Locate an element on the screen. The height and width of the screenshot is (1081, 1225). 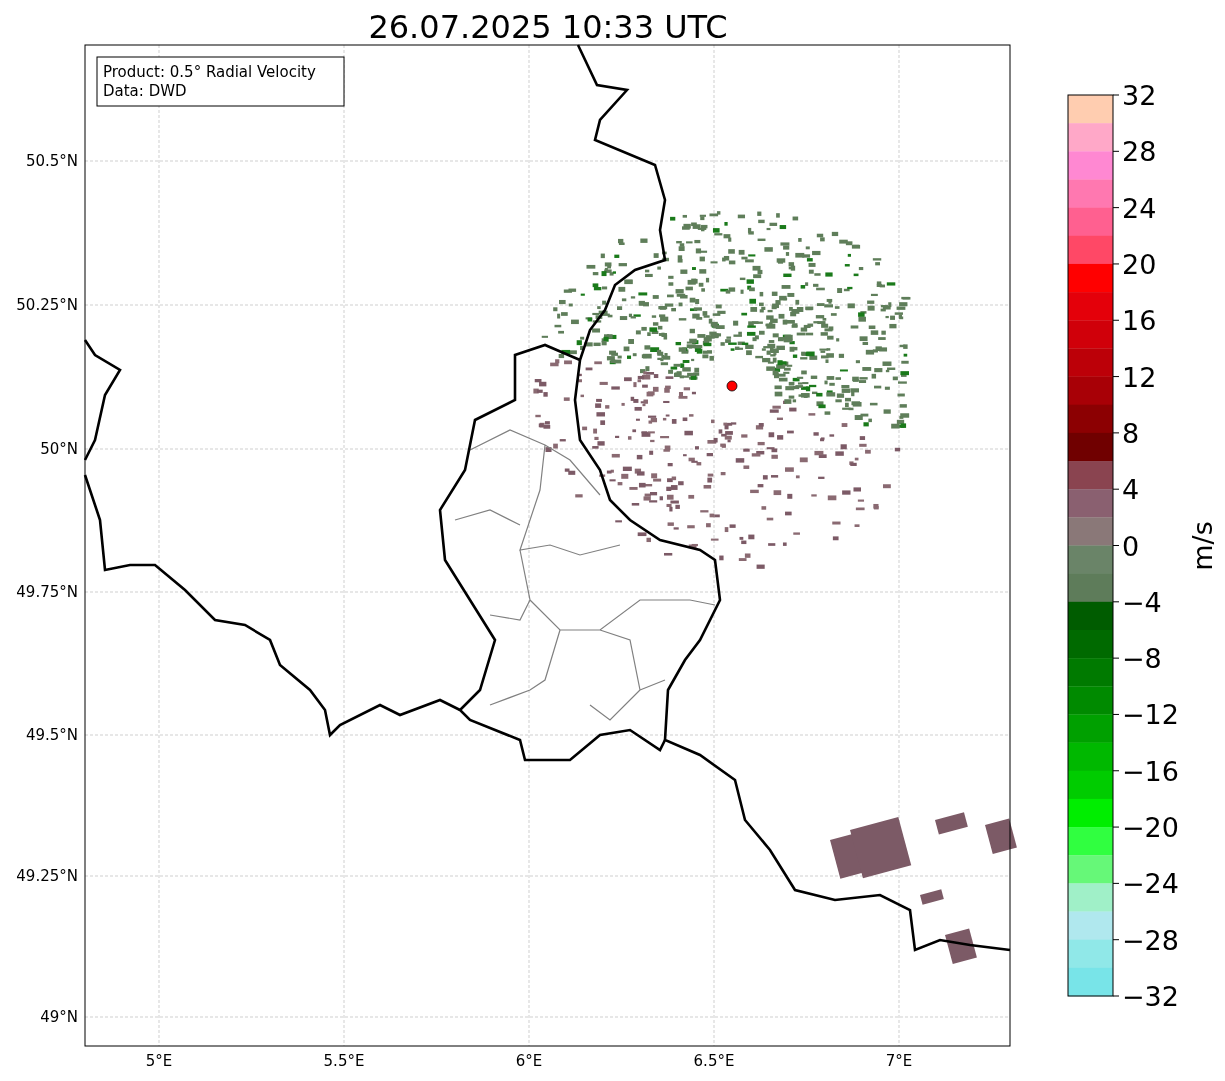
latitude-label: 50.25°N is located at coordinates (47, 305).